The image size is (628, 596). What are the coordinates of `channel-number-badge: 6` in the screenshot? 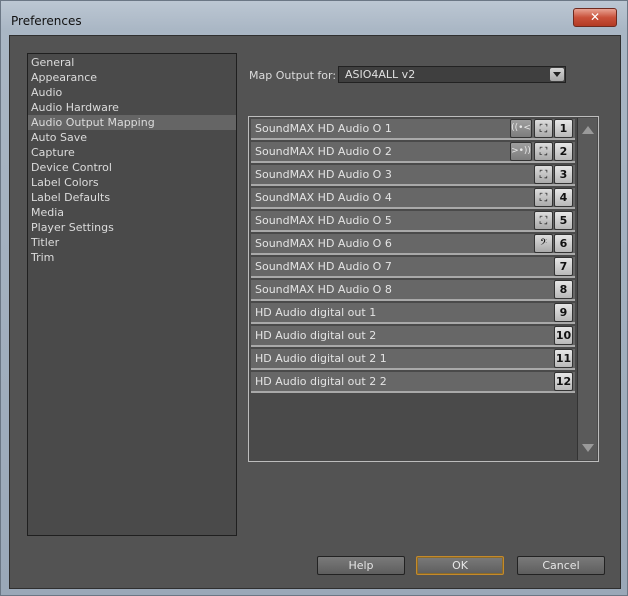 It's located at (563, 243).